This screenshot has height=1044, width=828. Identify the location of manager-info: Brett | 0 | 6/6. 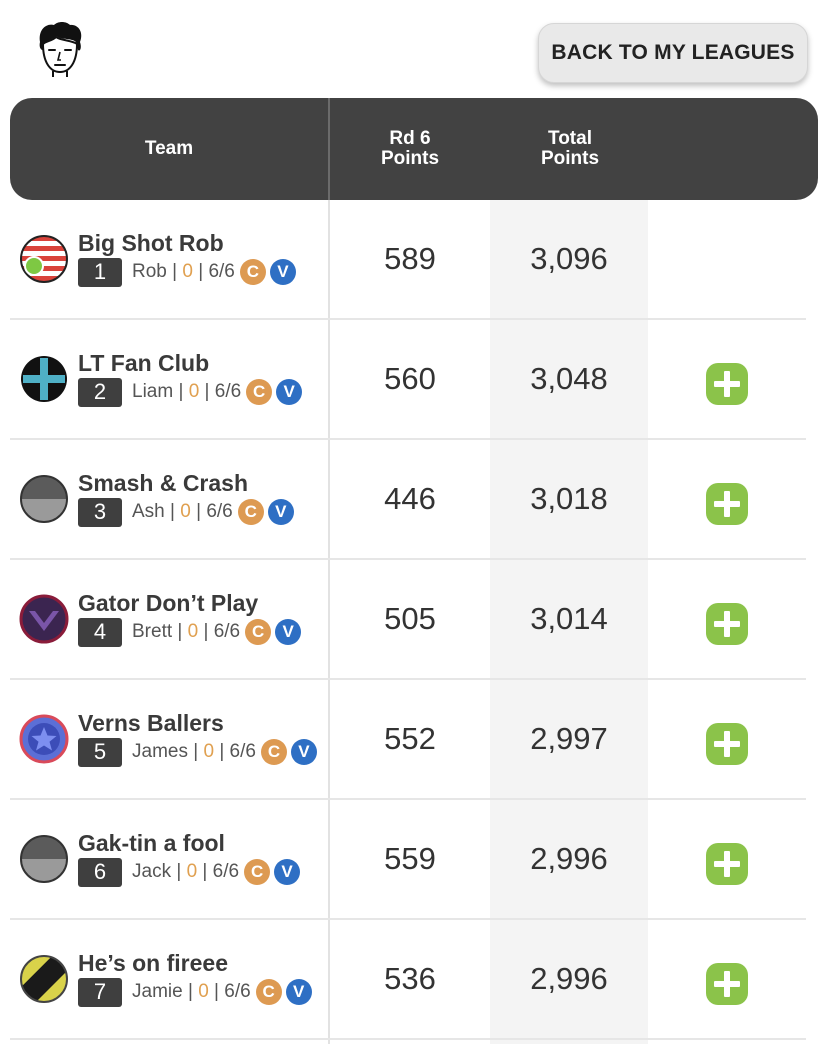
(186, 631).